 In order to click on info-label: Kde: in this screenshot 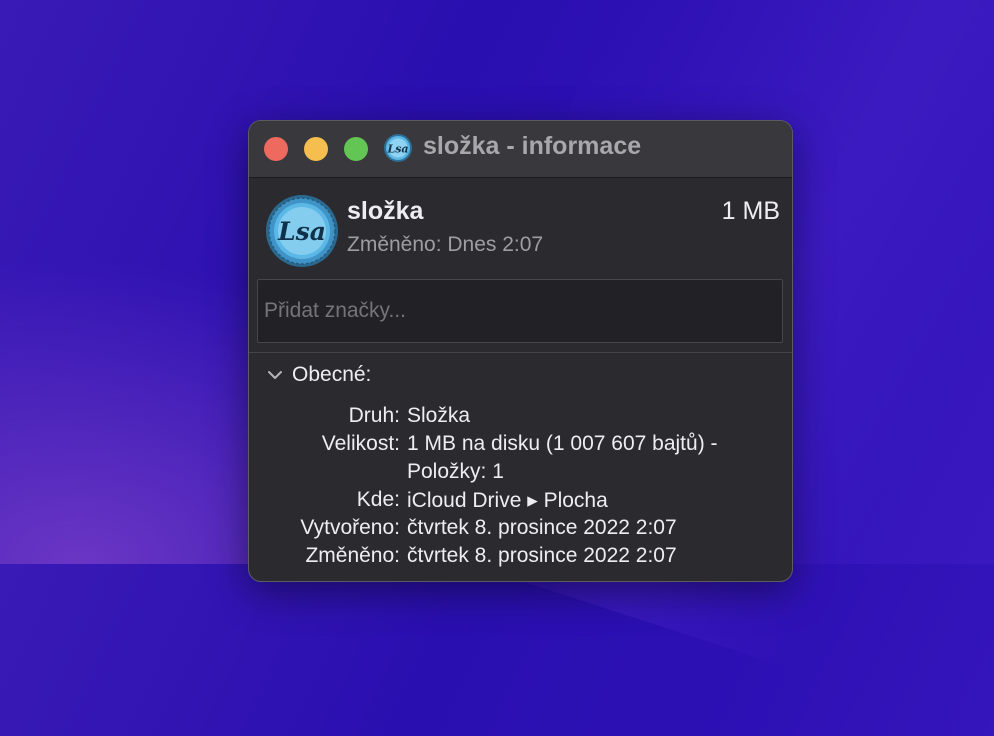, I will do `click(378, 499)`.